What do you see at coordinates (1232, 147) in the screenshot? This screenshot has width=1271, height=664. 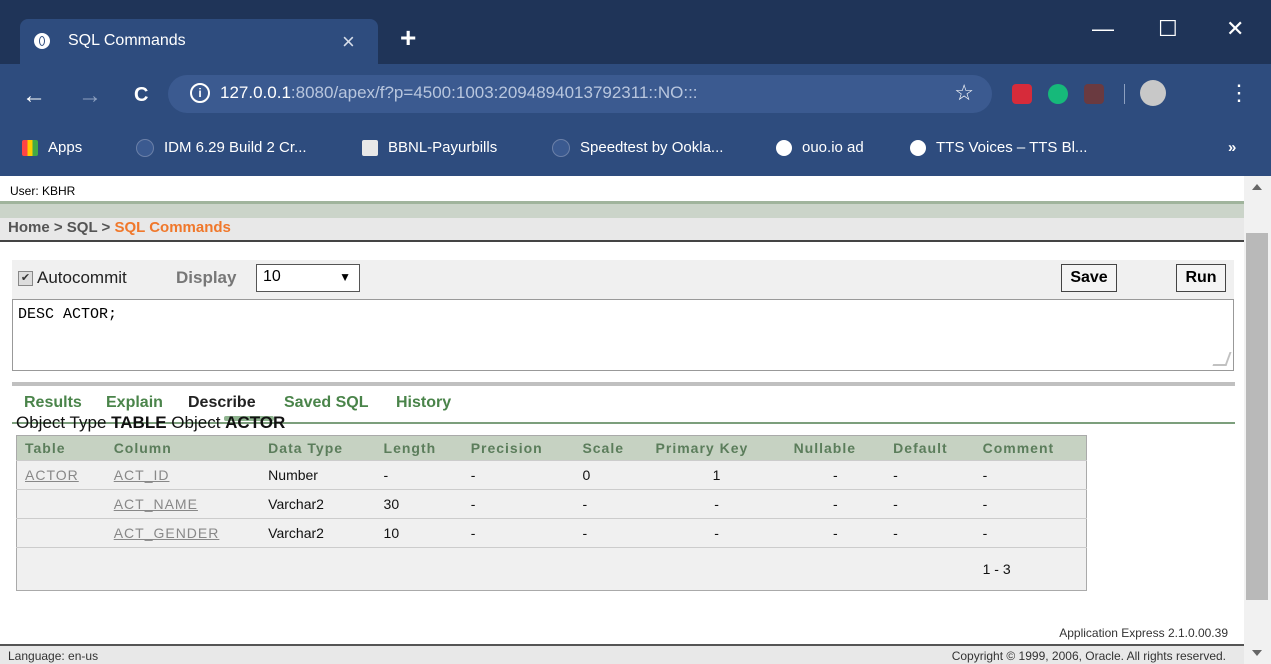 I see `bookmarks-overflow-icon: »` at bounding box center [1232, 147].